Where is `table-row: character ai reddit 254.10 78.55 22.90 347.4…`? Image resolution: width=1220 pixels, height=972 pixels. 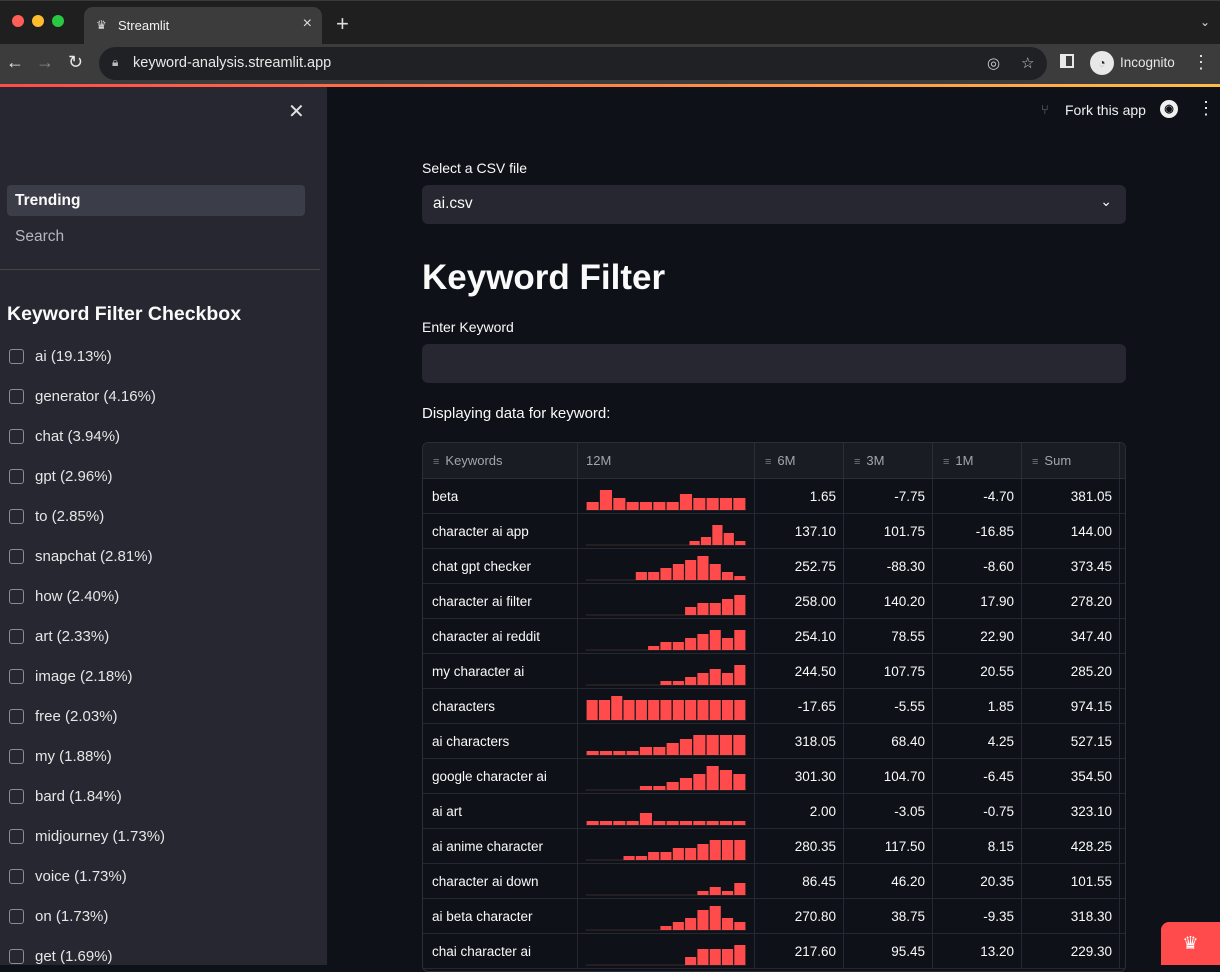
table-row: character ai reddit 254.10 78.55 22.90 347.4… is located at coordinates (774, 636).